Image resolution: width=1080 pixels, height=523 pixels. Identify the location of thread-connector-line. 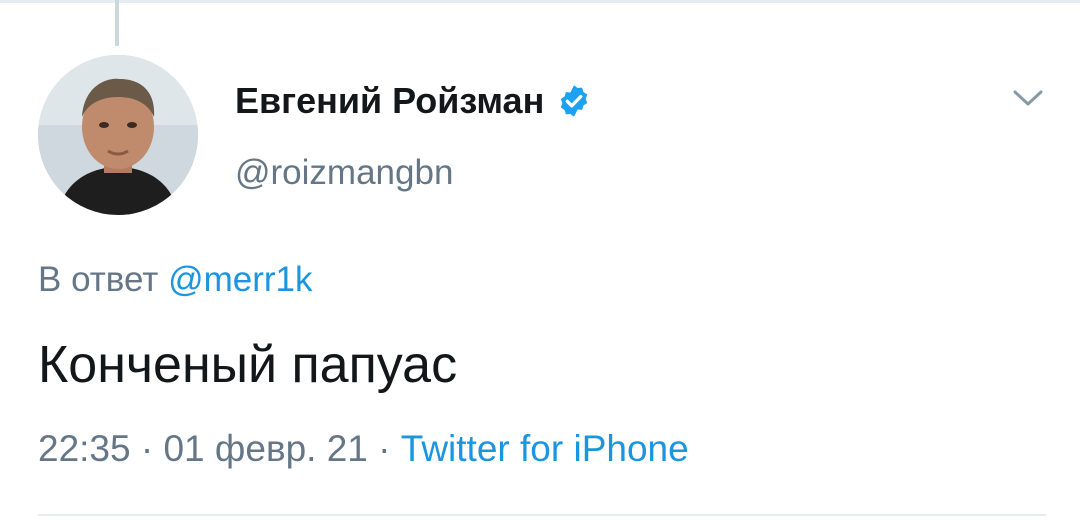
(117, 23).